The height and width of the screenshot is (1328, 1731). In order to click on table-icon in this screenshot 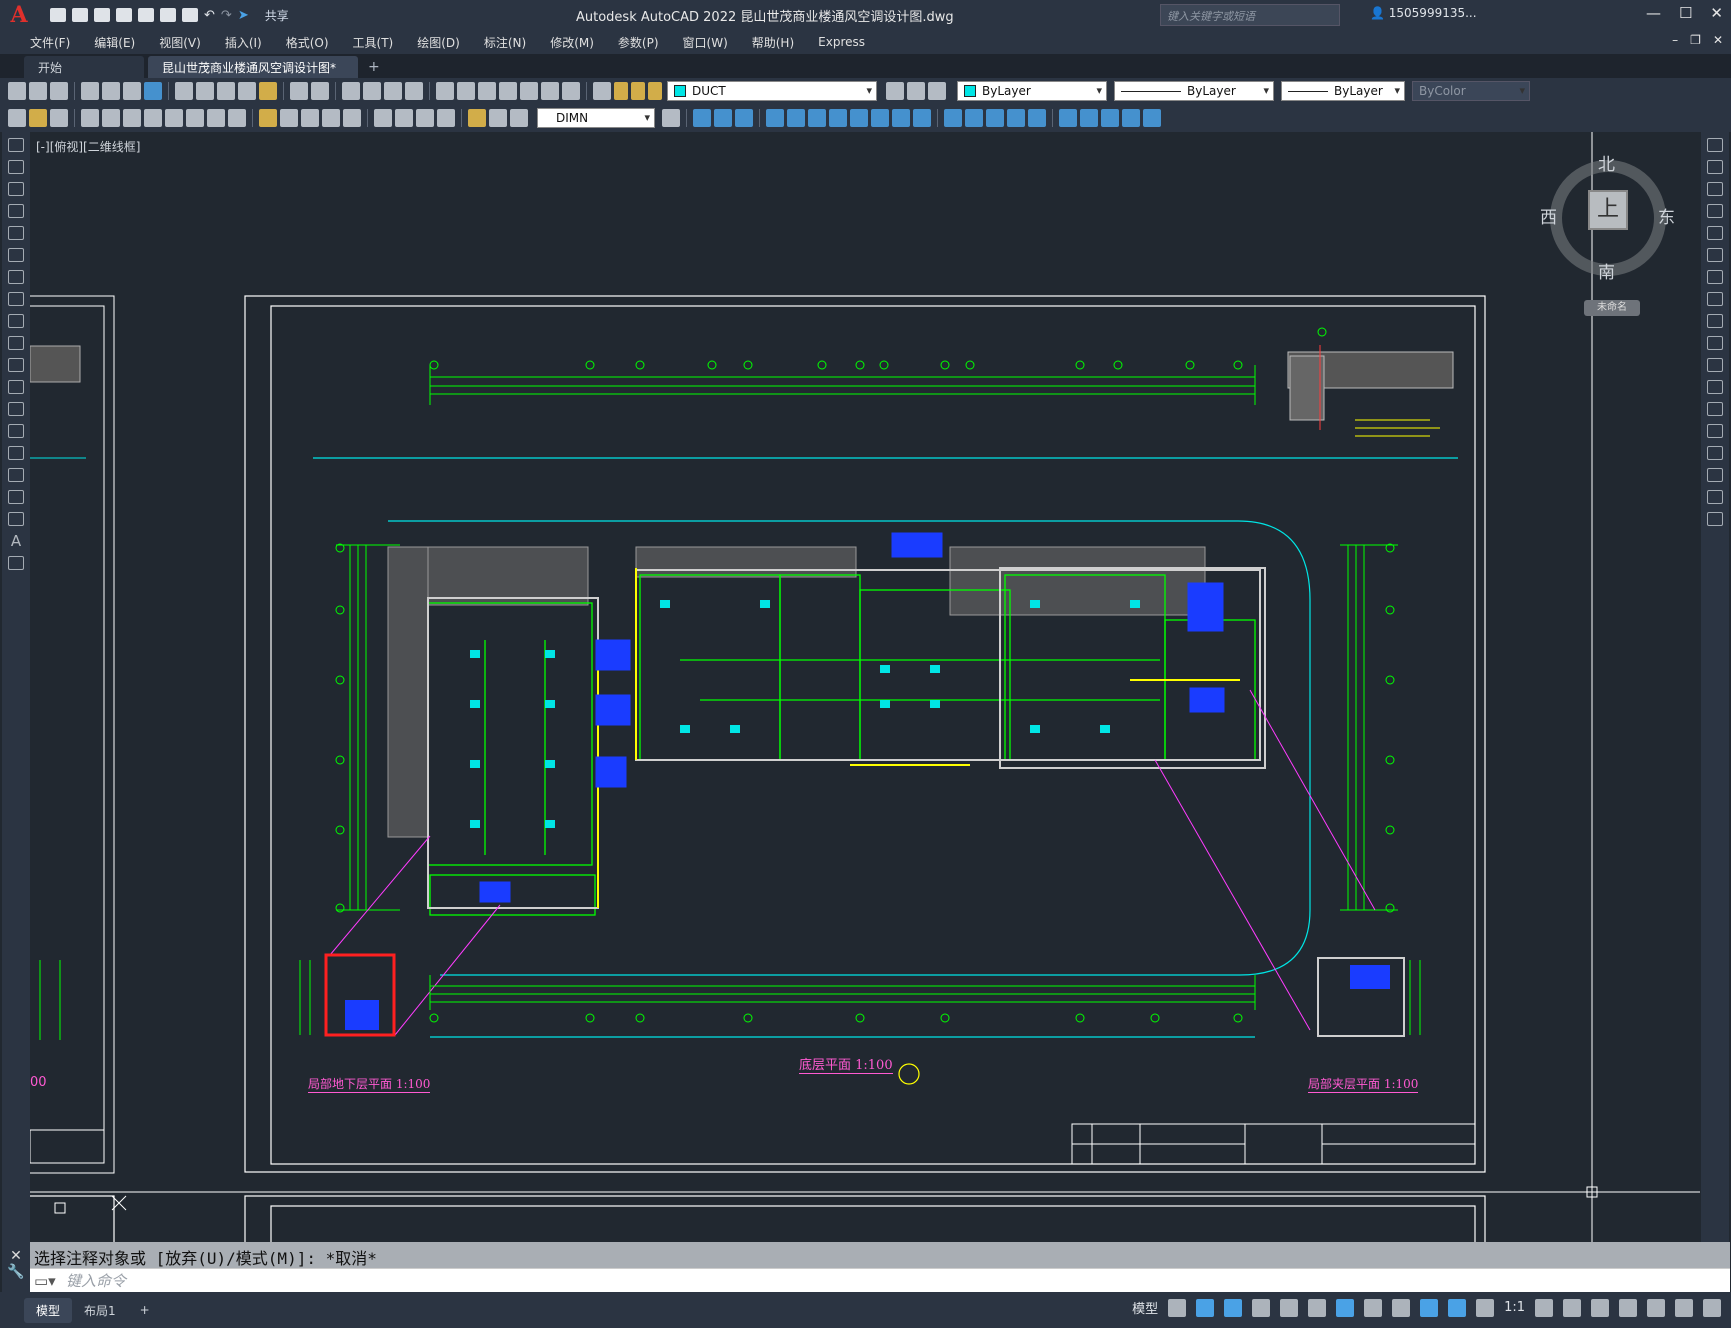, I will do `click(16, 519)`.